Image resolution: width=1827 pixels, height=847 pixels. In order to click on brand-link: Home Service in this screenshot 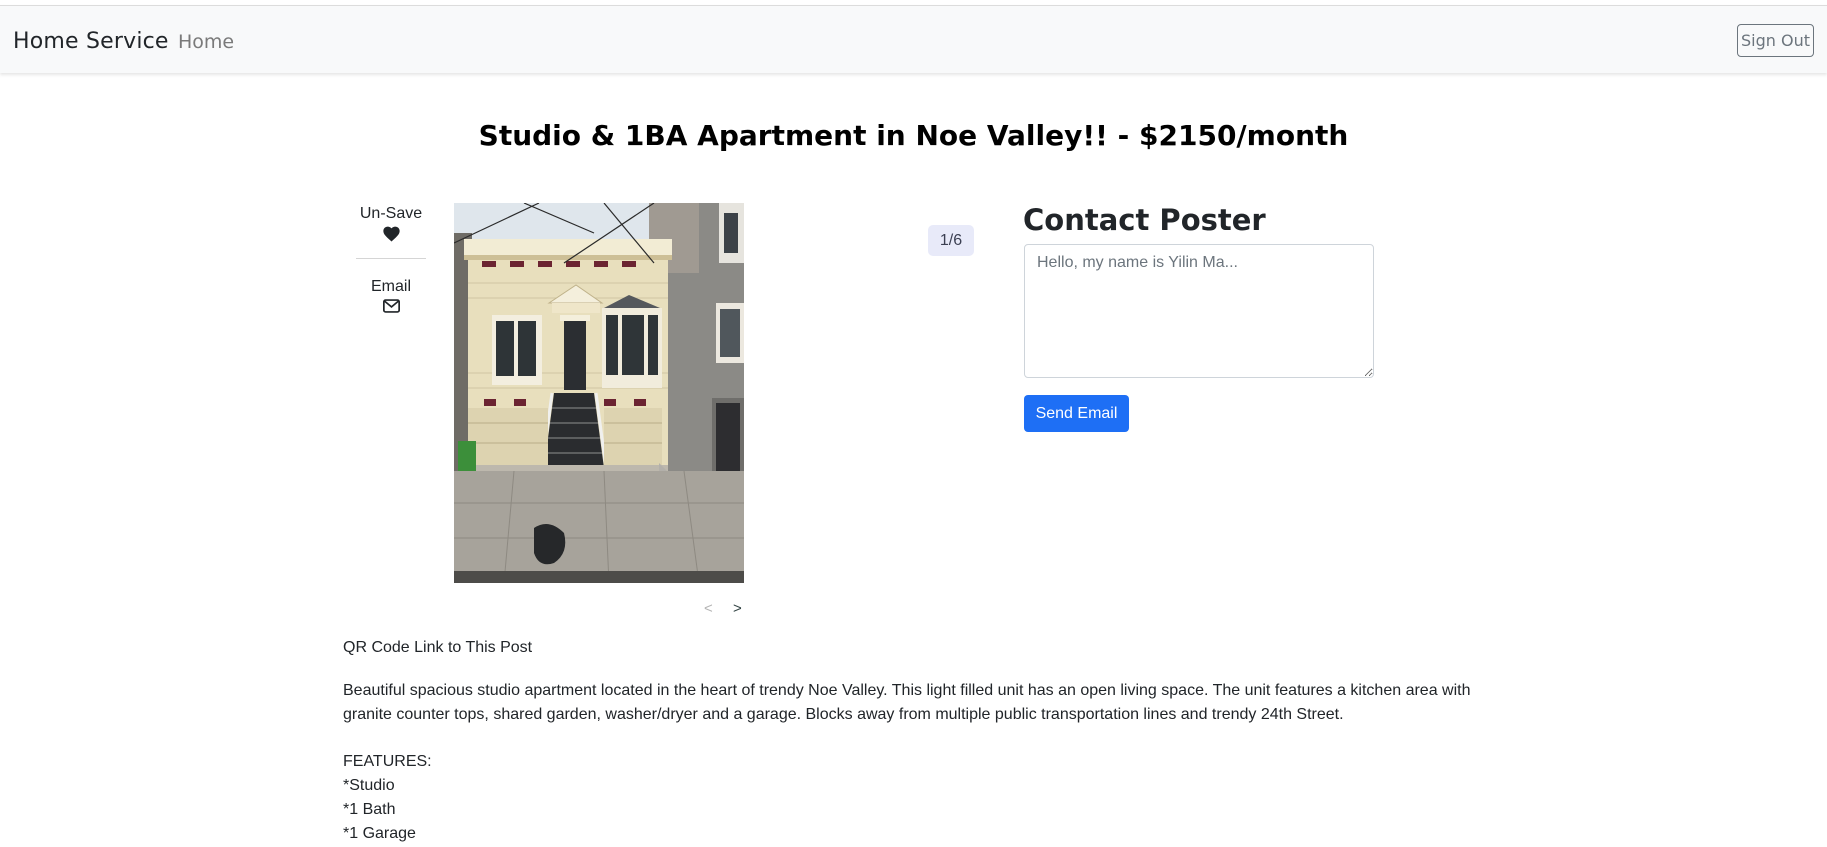, I will do `click(91, 41)`.